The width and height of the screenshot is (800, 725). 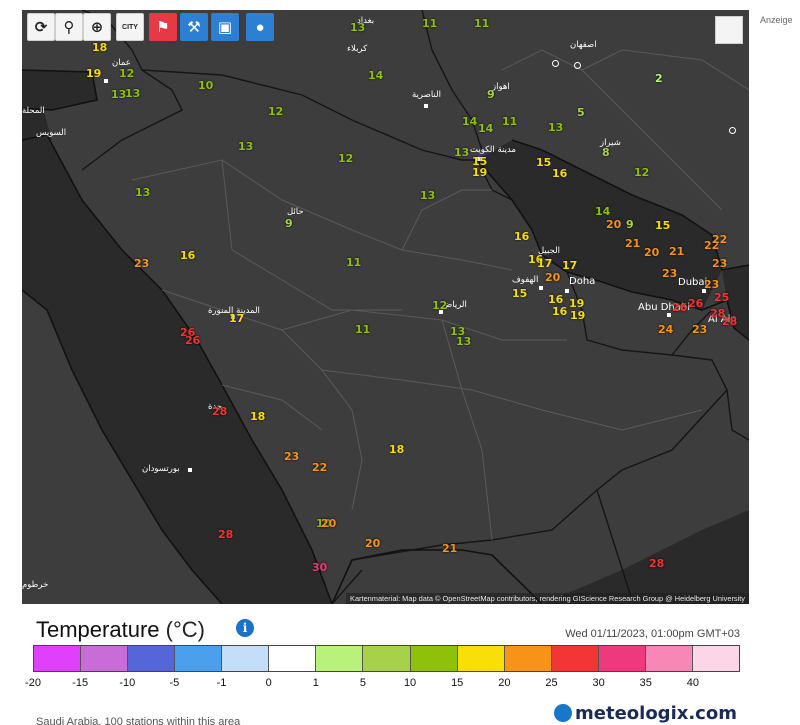 I want to click on station-temperature: 30, so click(x=319, y=568).